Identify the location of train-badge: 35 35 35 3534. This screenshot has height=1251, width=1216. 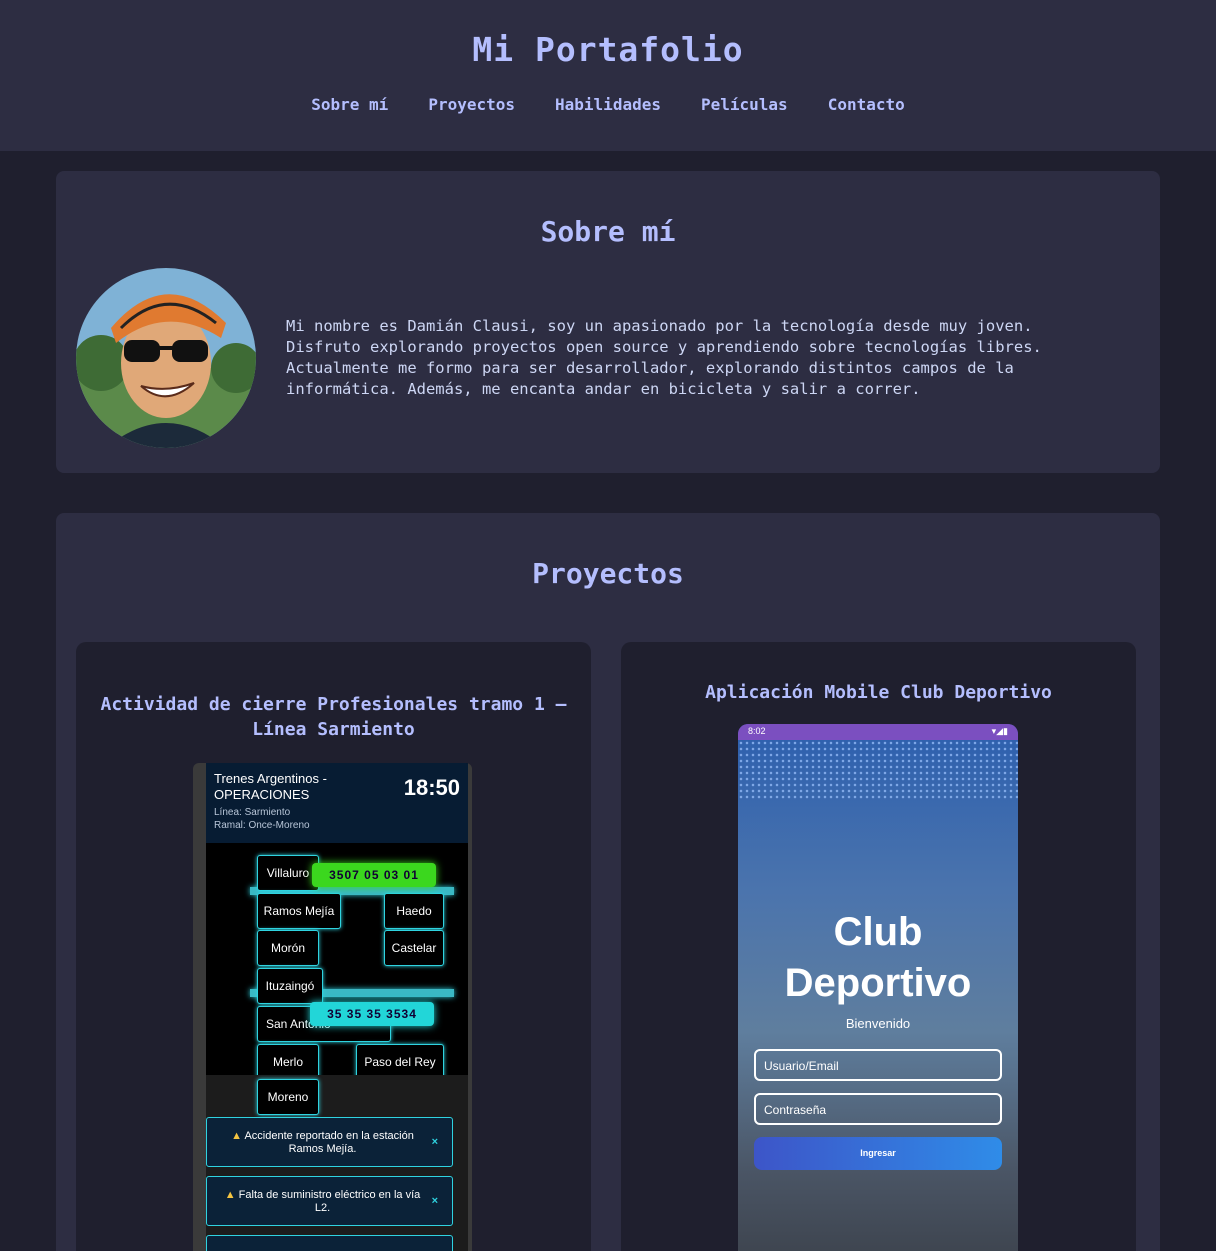
(372, 1014).